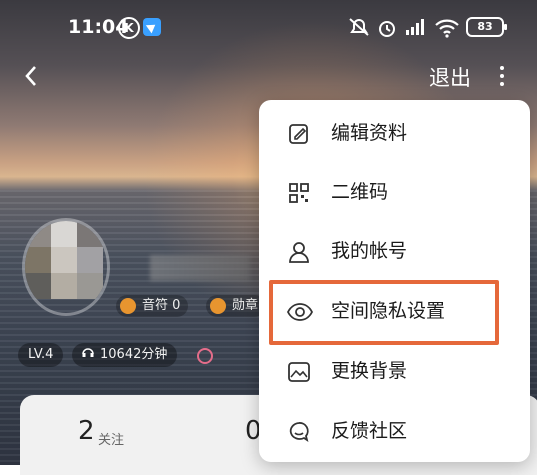 The image size is (537, 475). What do you see at coordinates (299, 193) in the screenshot?
I see `qrcode-icon` at bounding box center [299, 193].